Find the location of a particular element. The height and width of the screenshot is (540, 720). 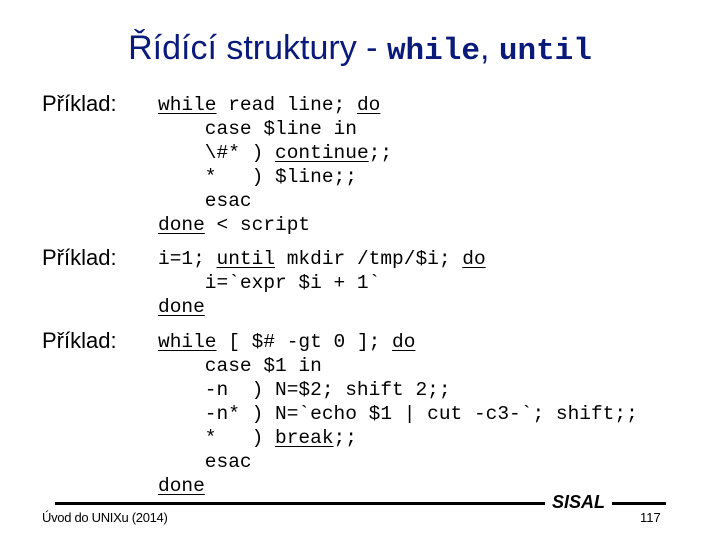

code-text: mkdir /tmp/$i; is located at coordinates (369, 259).